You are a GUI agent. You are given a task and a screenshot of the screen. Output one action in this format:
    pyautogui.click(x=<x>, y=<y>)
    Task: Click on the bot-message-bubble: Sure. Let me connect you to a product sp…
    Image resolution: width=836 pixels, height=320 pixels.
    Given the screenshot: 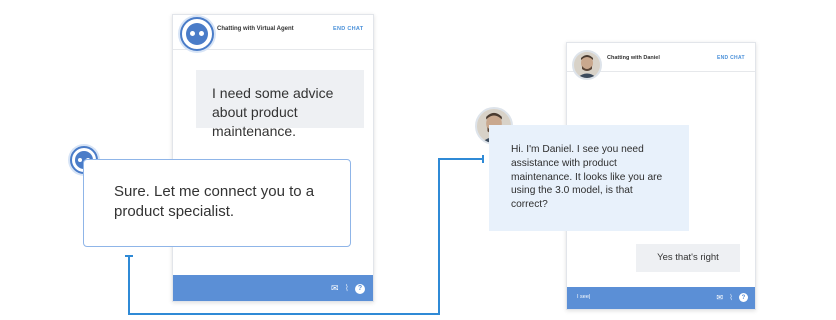 What is the action you would take?
    pyautogui.click(x=217, y=203)
    